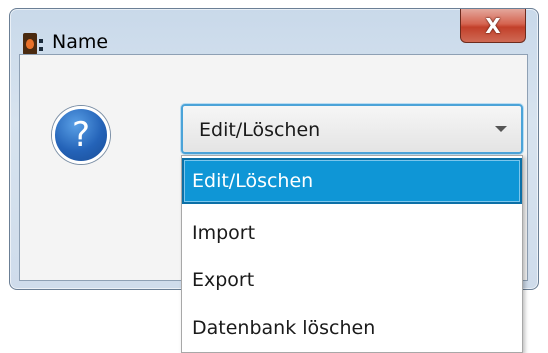 The image size is (548, 353). What do you see at coordinates (30, 44) in the screenshot?
I see `app-icon` at bounding box center [30, 44].